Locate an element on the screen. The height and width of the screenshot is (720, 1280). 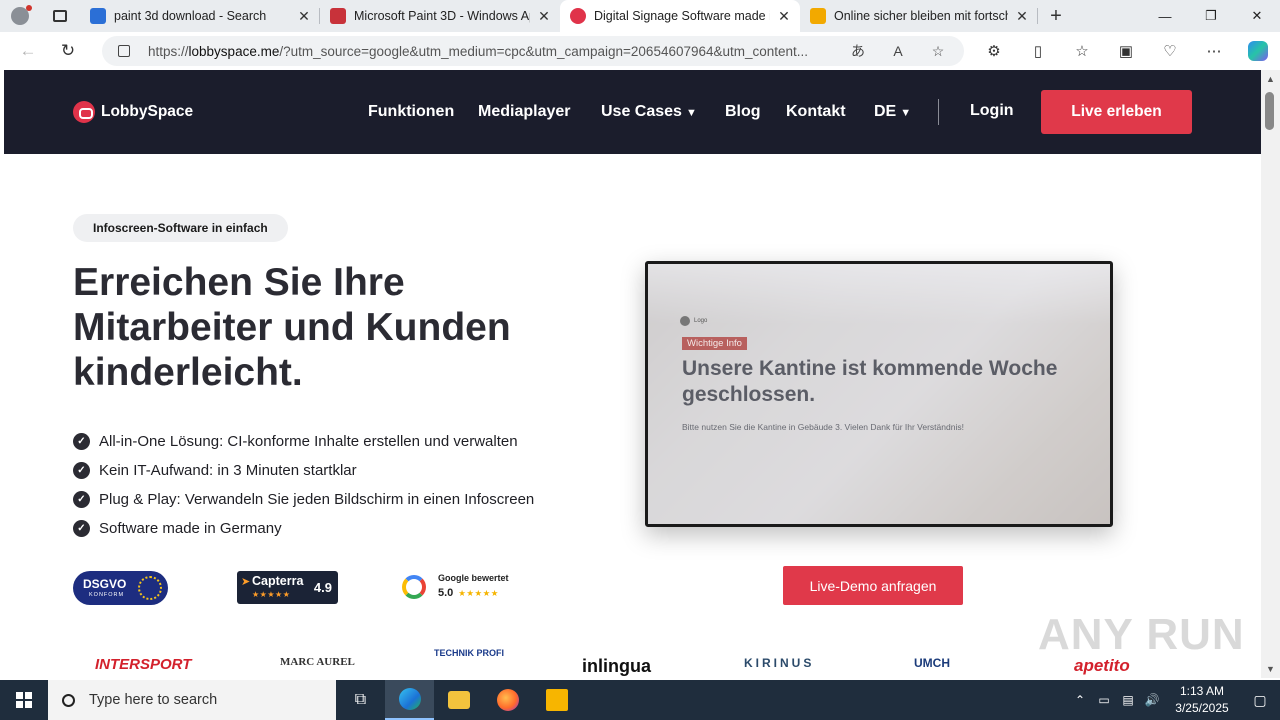
google-g-icon is located at coordinates (414, 587).